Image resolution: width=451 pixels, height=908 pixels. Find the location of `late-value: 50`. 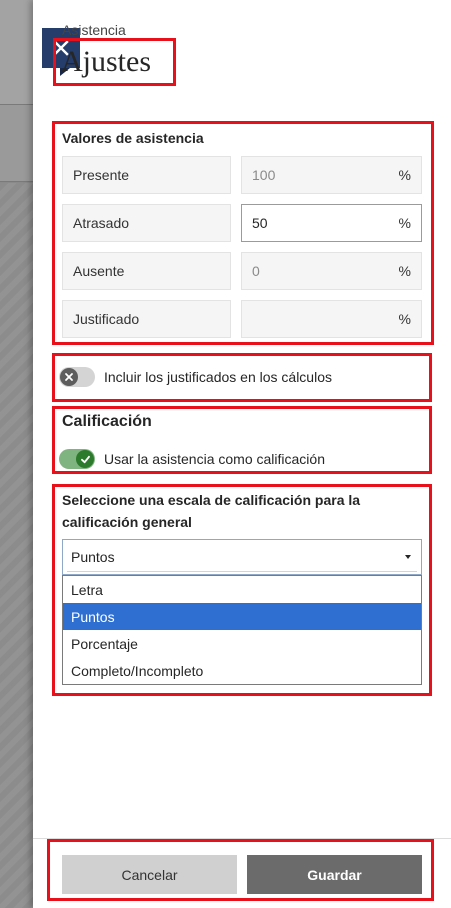

late-value: 50 is located at coordinates (260, 223).